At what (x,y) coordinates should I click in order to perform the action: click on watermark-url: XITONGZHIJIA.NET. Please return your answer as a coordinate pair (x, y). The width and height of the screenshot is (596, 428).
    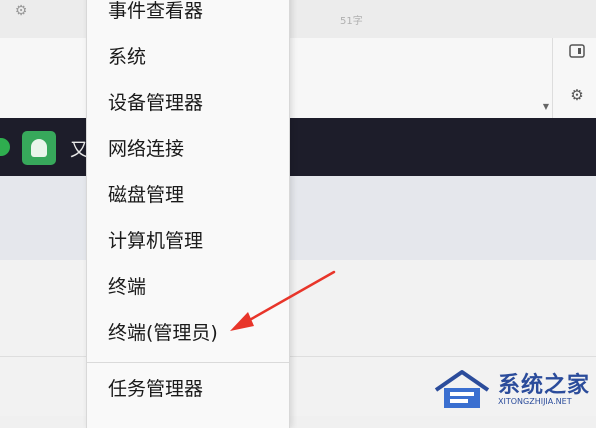
    Looking at the image, I should click on (535, 401).